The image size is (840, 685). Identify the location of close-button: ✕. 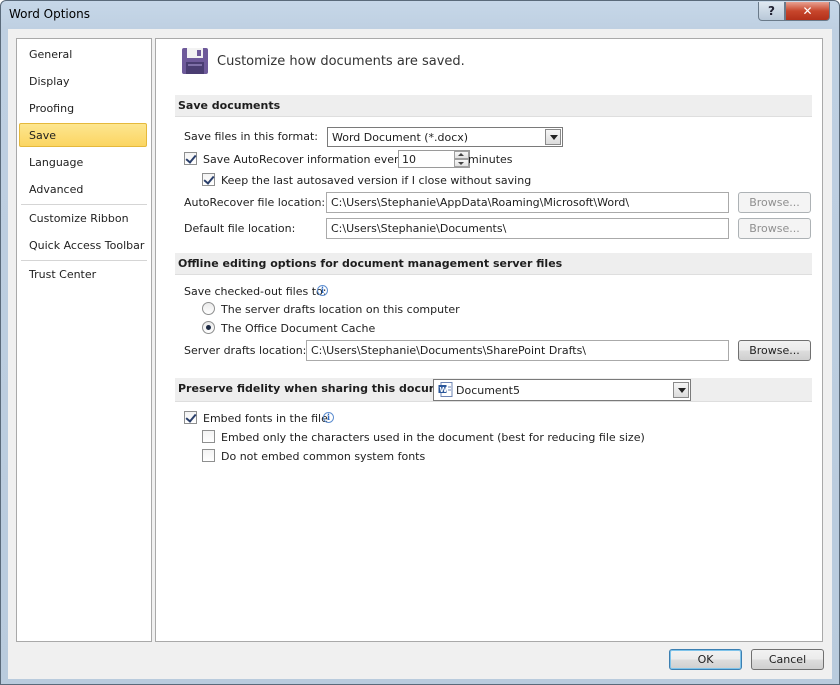
(807, 11).